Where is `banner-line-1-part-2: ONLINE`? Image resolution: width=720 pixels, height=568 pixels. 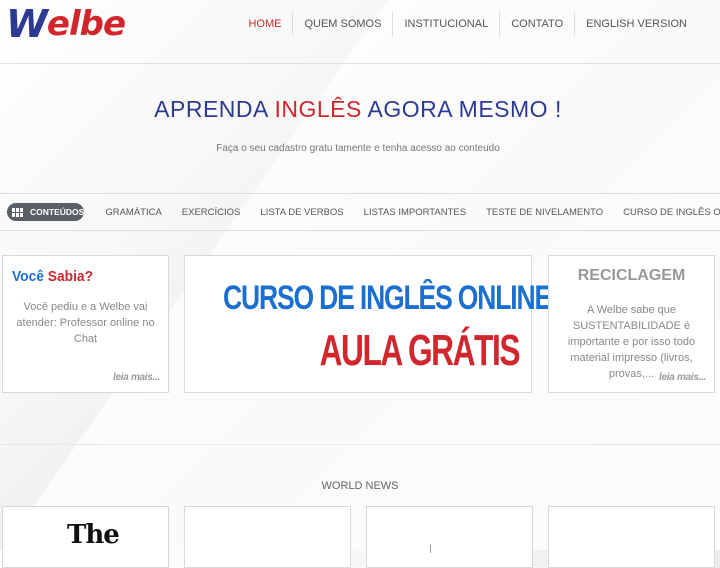
banner-line-1-part-2: ONLINE is located at coordinates (504, 298).